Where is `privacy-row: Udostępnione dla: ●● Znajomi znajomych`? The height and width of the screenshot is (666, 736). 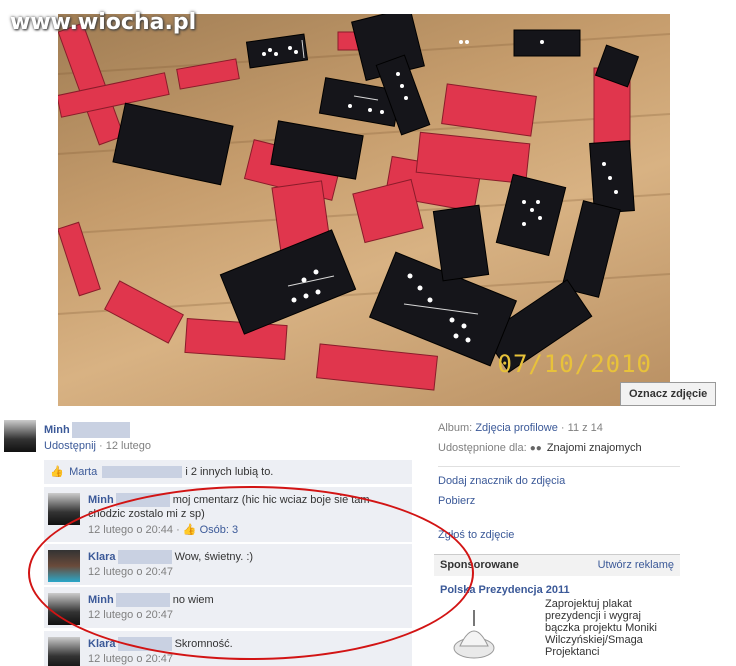
privacy-row: Udostępnione dla: ●● Znajomi znajomych is located at coordinates (559, 450).